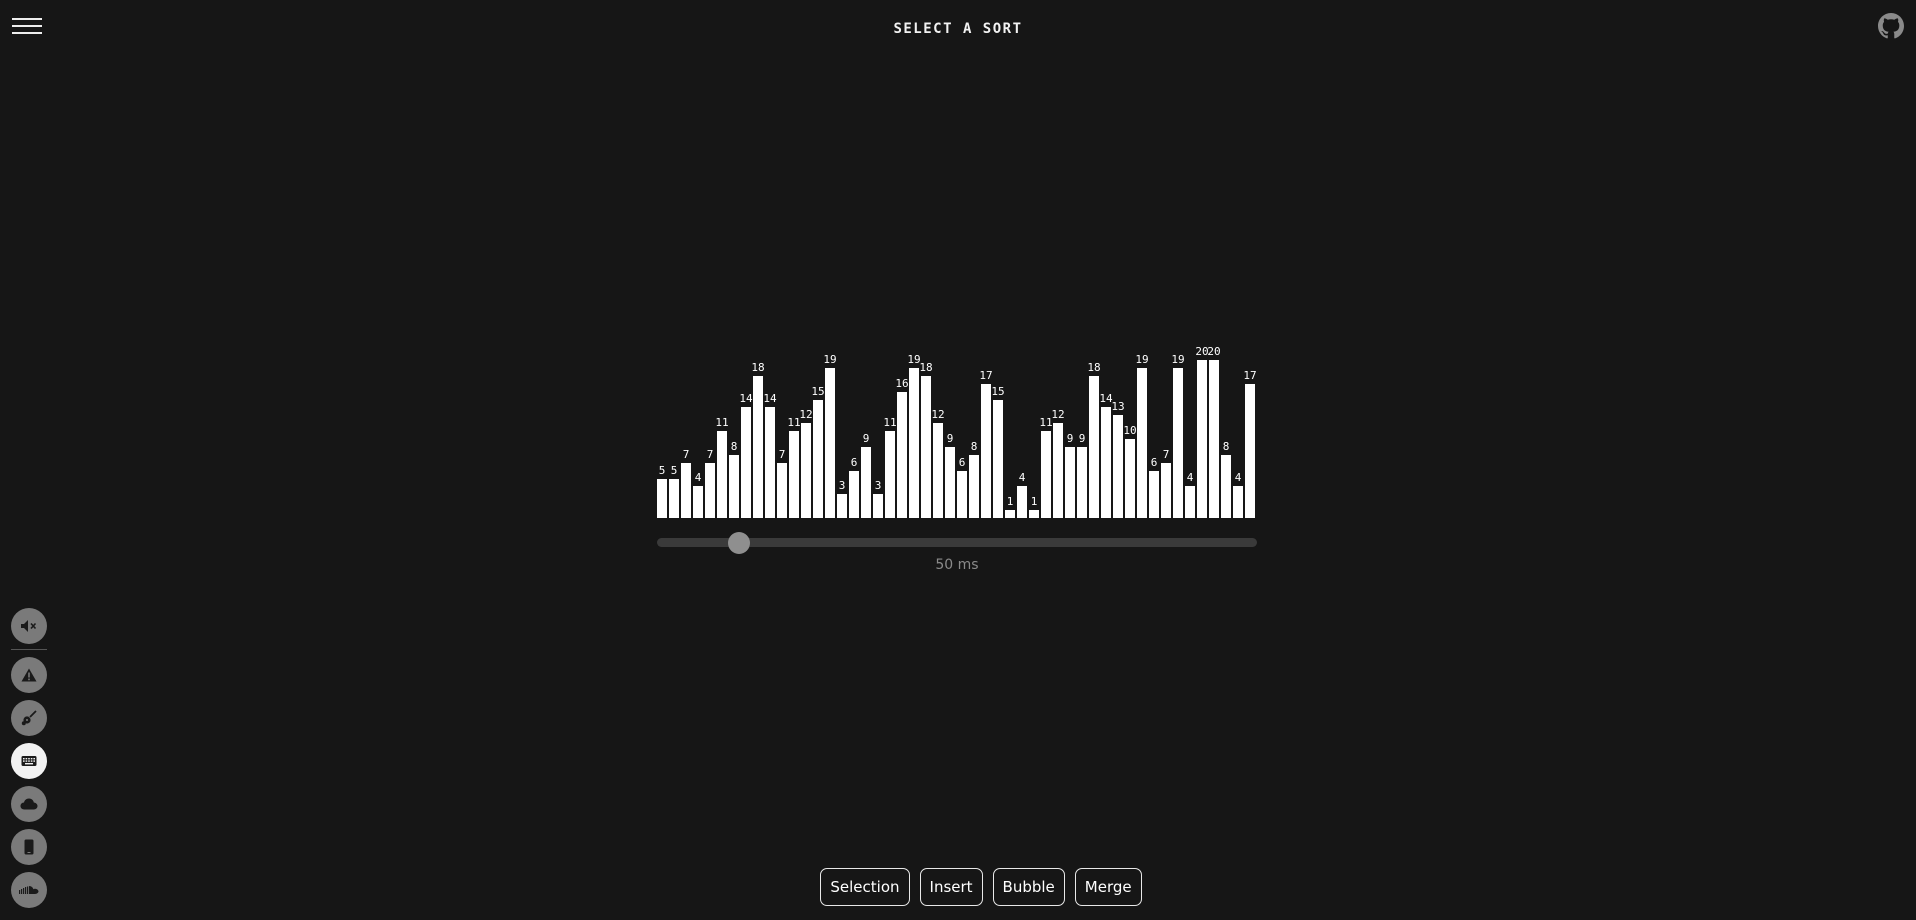  What do you see at coordinates (29, 675) in the screenshot?
I see `warning-icon` at bounding box center [29, 675].